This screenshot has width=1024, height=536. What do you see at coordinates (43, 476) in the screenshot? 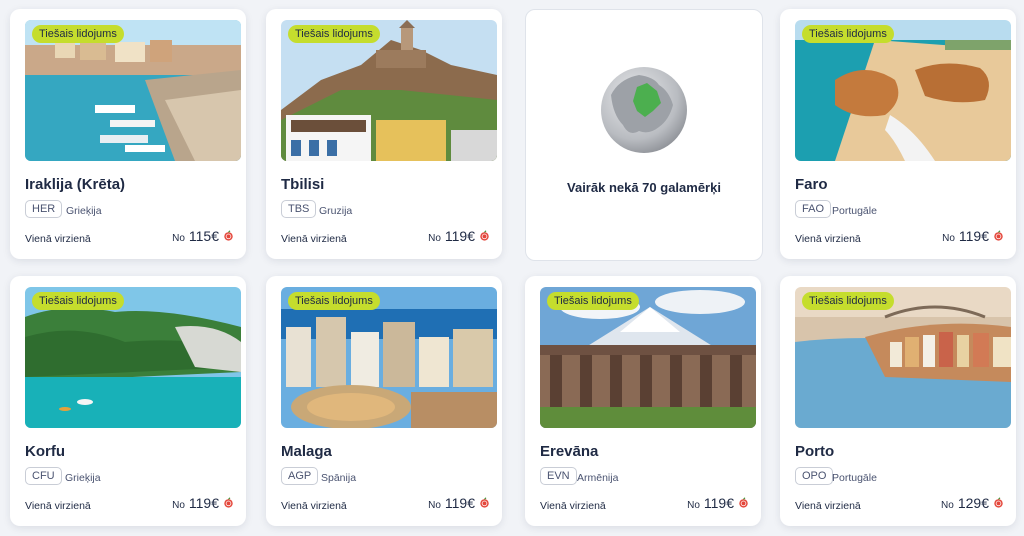
I see `airport-code: CFU` at bounding box center [43, 476].